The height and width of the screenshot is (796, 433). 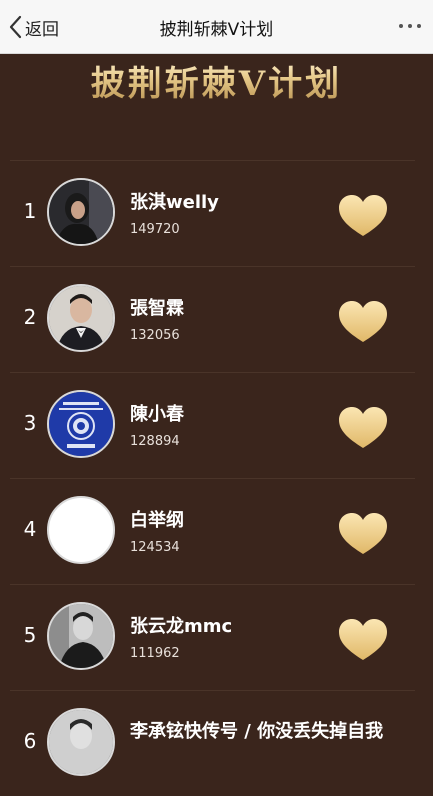 I want to click on list-item: 2 張智霖 132056, so click(x=212, y=319).